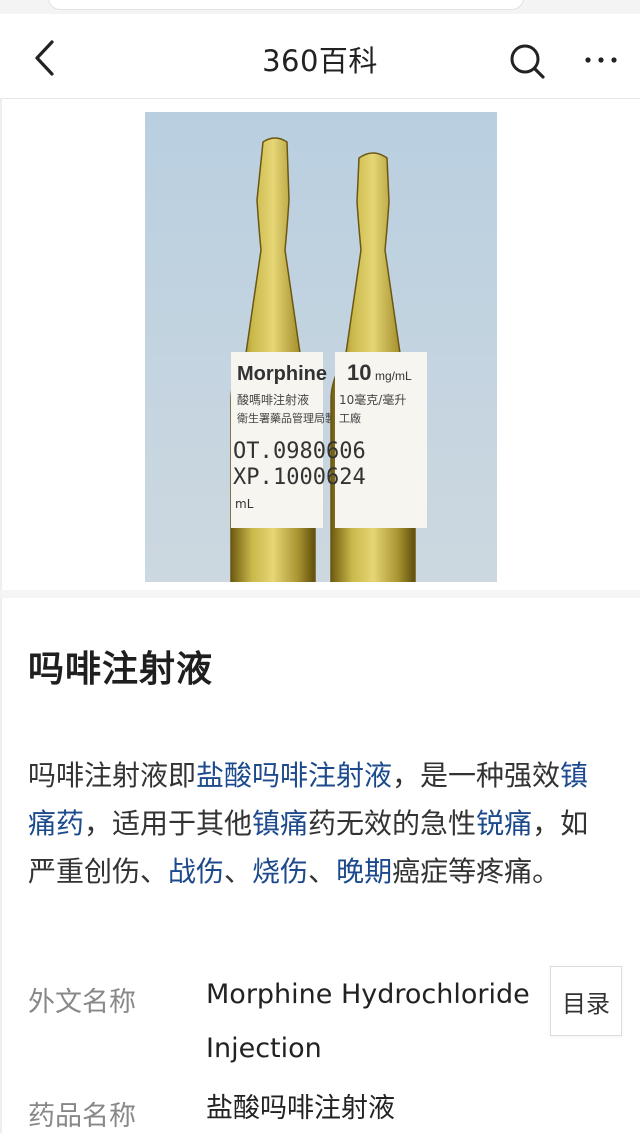 Image resolution: width=640 pixels, height=1136 pixels. What do you see at coordinates (1, 615) in the screenshot?
I see `page-edge` at bounding box center [1, 615].